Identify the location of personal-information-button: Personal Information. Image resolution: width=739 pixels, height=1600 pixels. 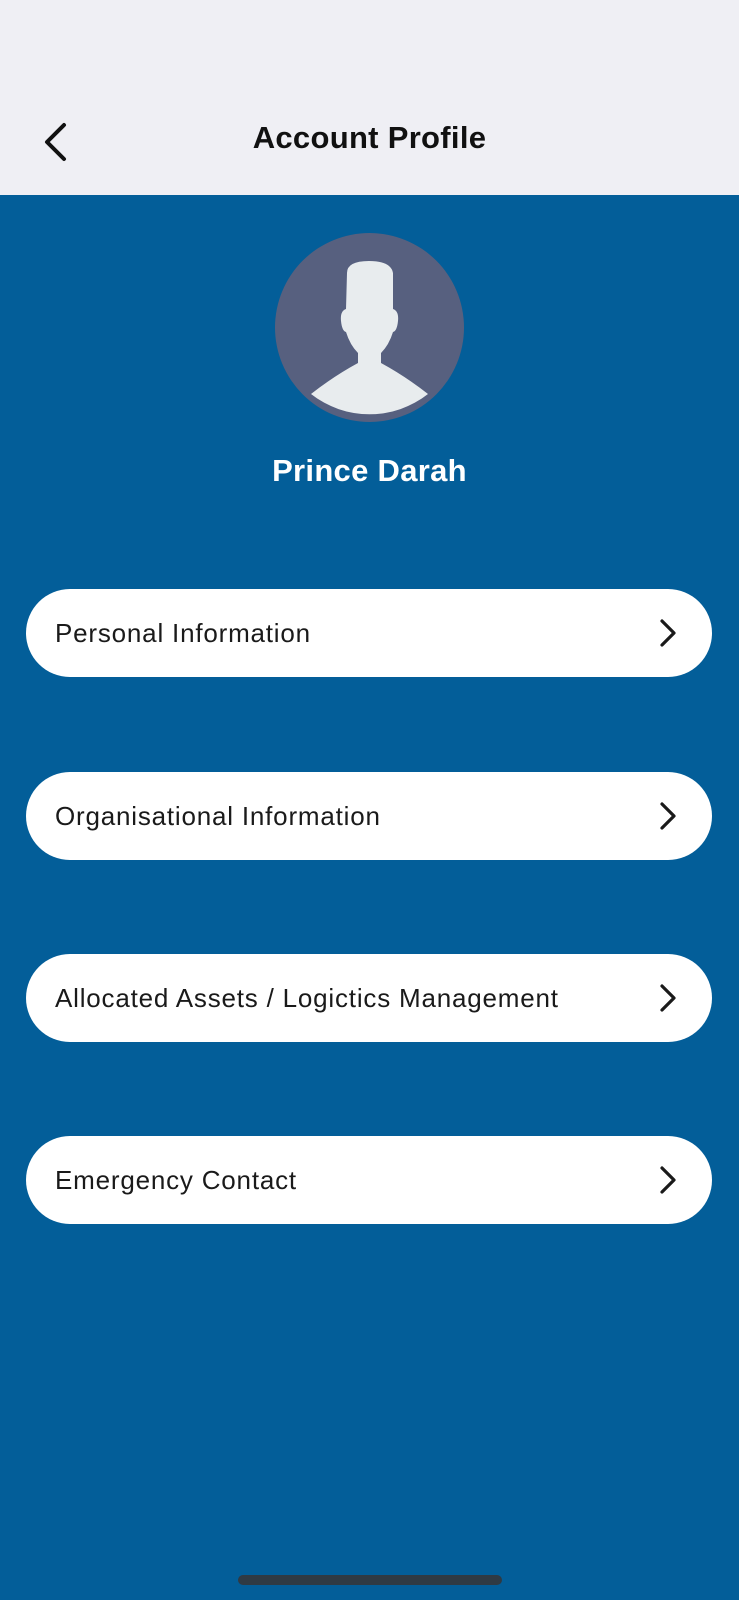
(369, 633).